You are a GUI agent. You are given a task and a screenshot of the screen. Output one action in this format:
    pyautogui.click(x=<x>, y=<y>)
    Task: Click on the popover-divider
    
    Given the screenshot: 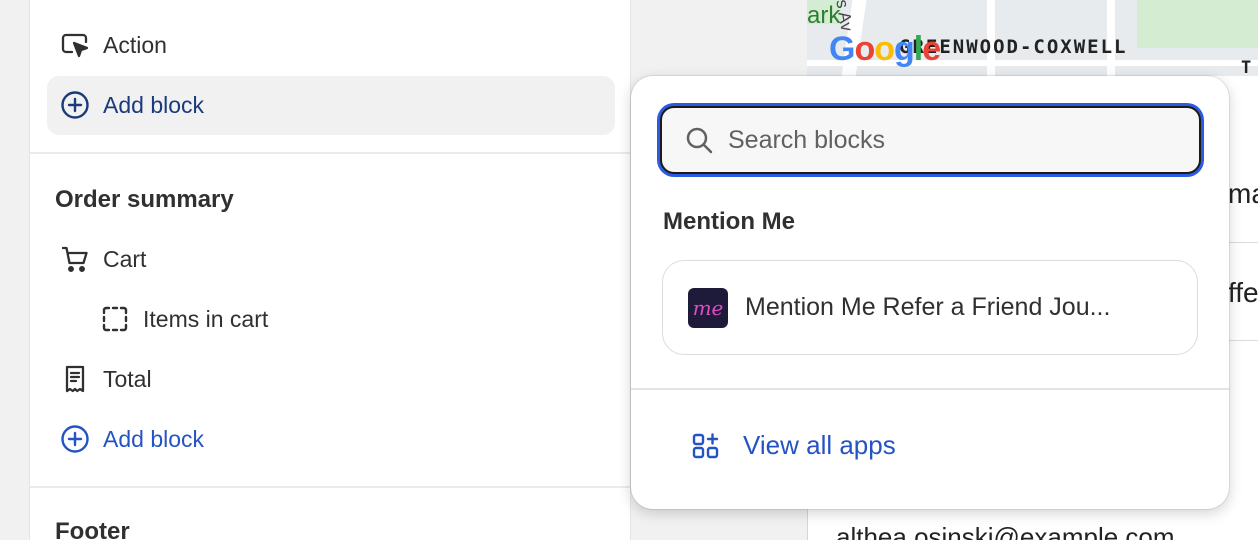 What is the action you would take?
    pyautogui.click(x=930, y=389)
    